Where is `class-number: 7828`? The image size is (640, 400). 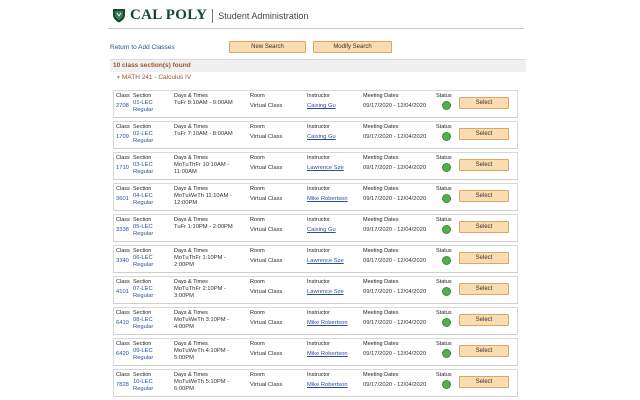 class-number: 7828 is located at coordinates (122, 385).